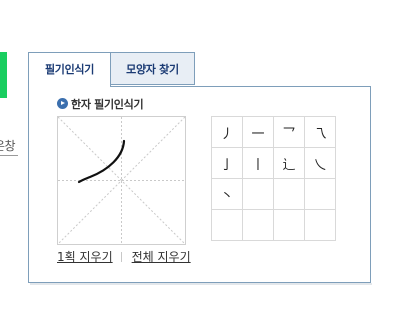 This screenshot has height=317, width=419. What do you see at coordinates (62, 103) in the screenshot?
I see `bullet-arrow-icon` at bounding box center [62, 103].